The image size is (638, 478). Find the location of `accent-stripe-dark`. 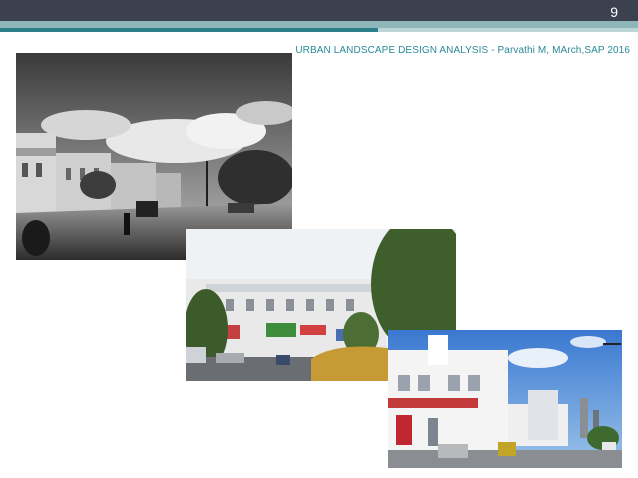

accent-stripe-dark is located at coordinates (189, 30).